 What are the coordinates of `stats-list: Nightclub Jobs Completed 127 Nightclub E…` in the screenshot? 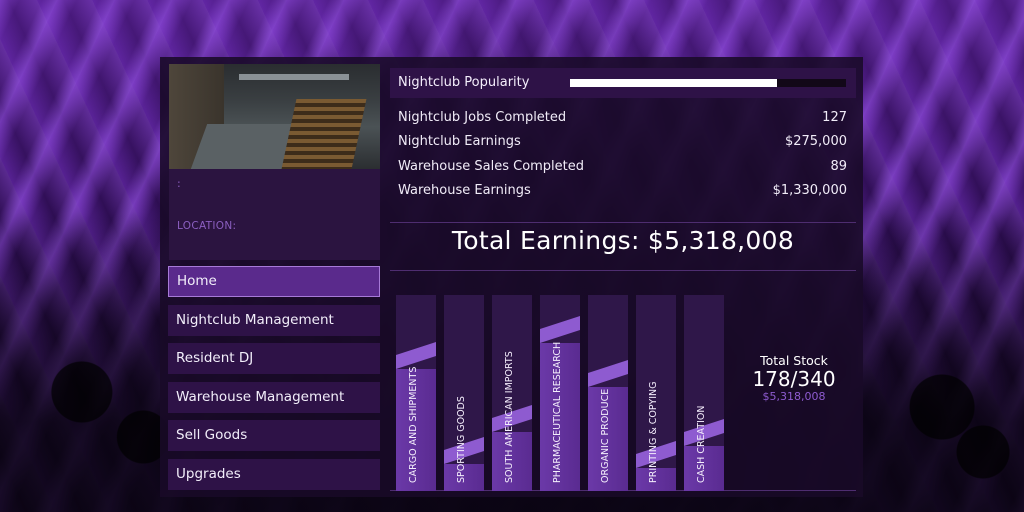 It's located at (622, 156).